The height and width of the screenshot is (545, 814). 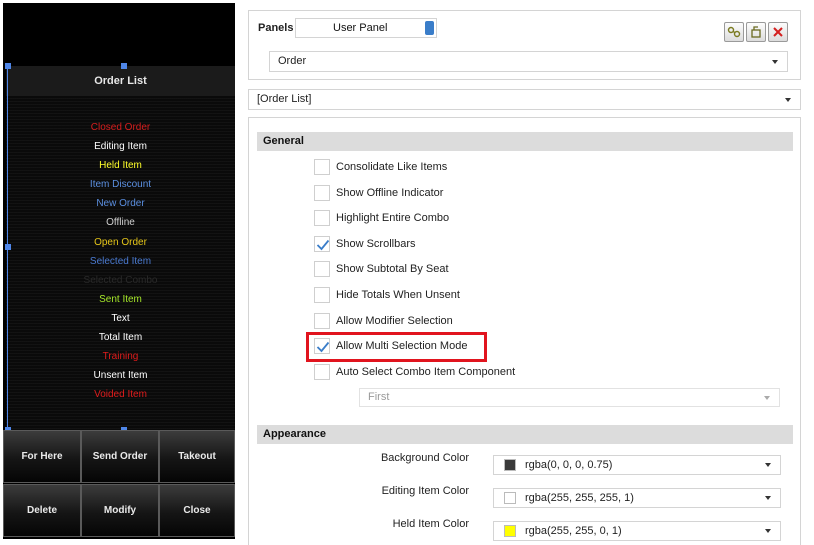 What do you see at coordinates (42, 456) in the screenshot?
I see `for-here-button: For Here` at bounding box center [42, 456].